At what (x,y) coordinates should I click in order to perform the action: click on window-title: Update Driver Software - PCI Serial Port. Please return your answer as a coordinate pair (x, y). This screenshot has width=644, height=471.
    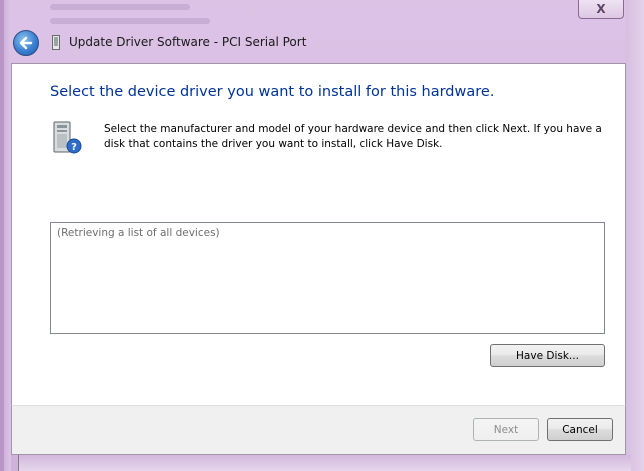
    Looking at the image, I should click on (188, 42).